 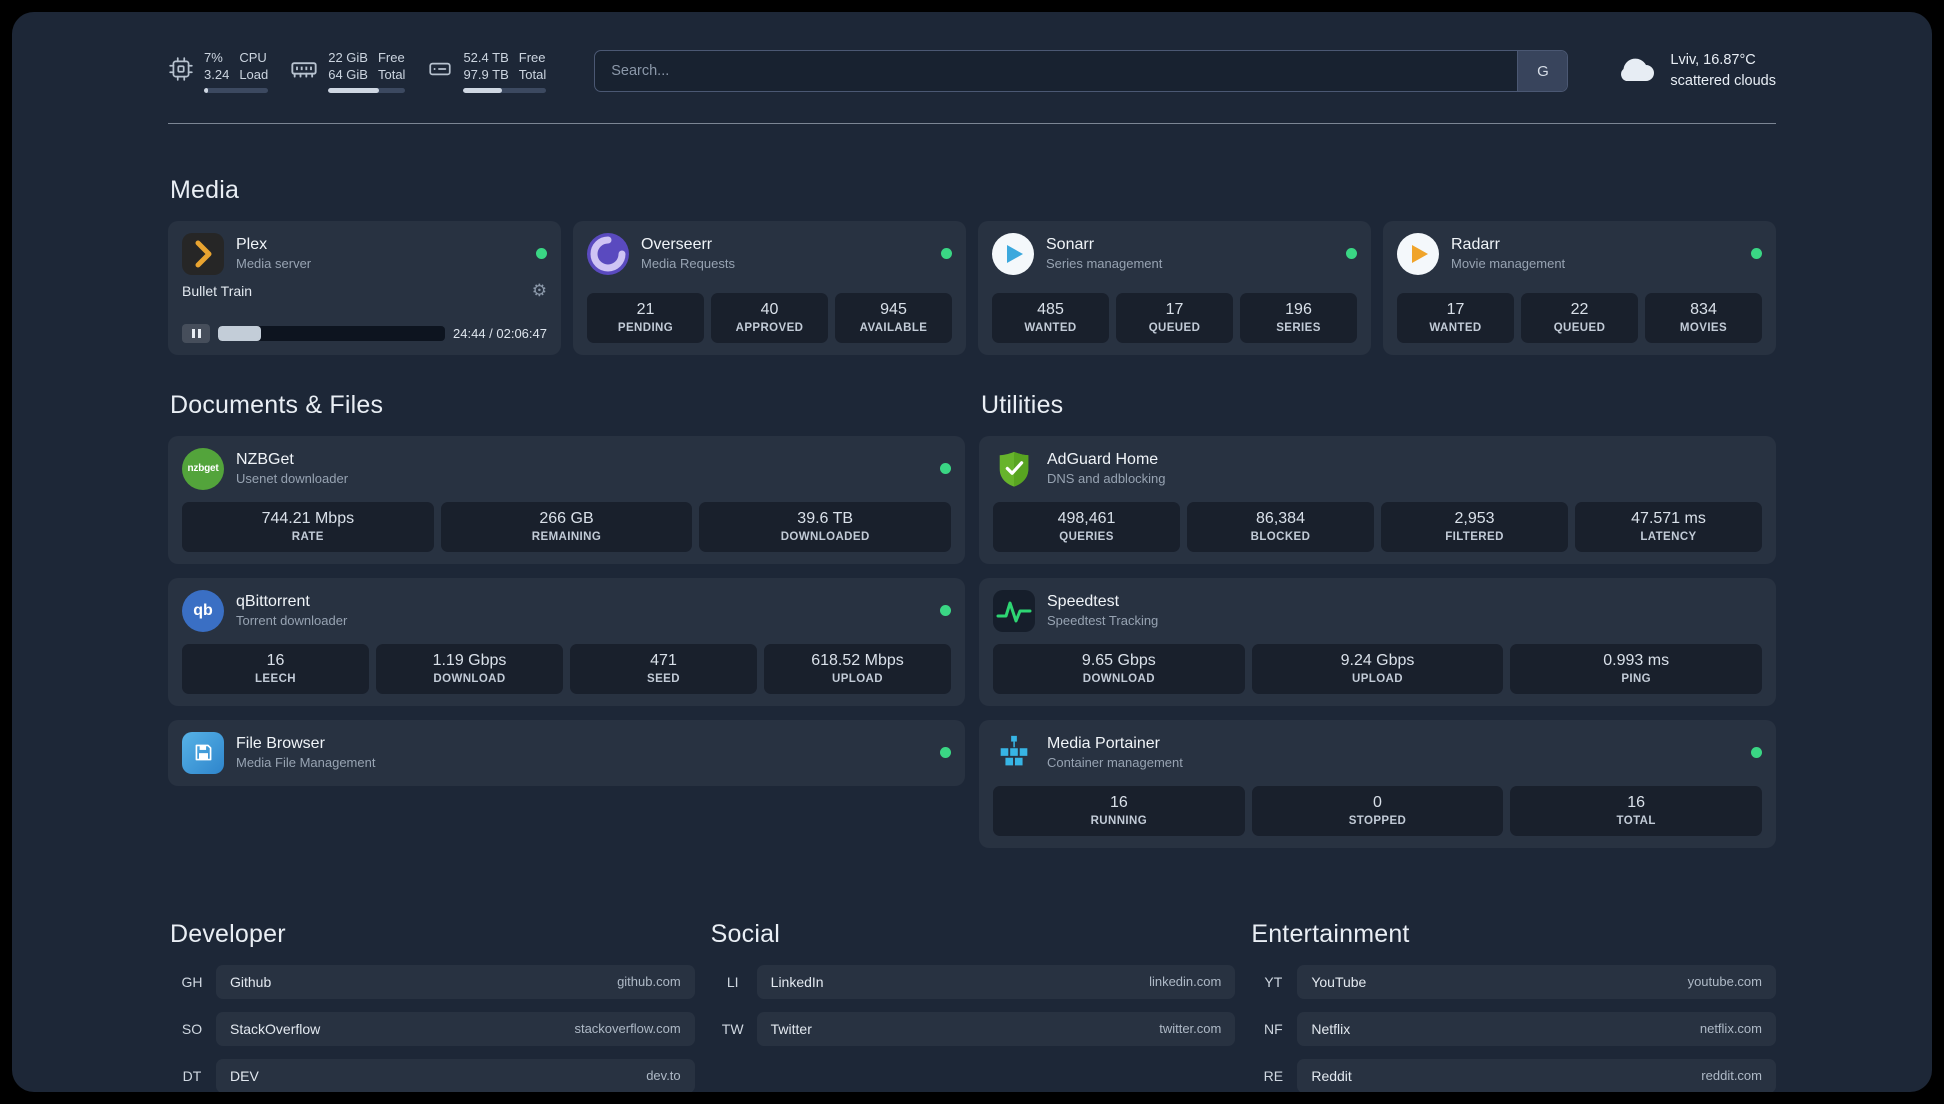 I want to click on disk-free-value: 52.4 TB, so click(x=486, y=57).